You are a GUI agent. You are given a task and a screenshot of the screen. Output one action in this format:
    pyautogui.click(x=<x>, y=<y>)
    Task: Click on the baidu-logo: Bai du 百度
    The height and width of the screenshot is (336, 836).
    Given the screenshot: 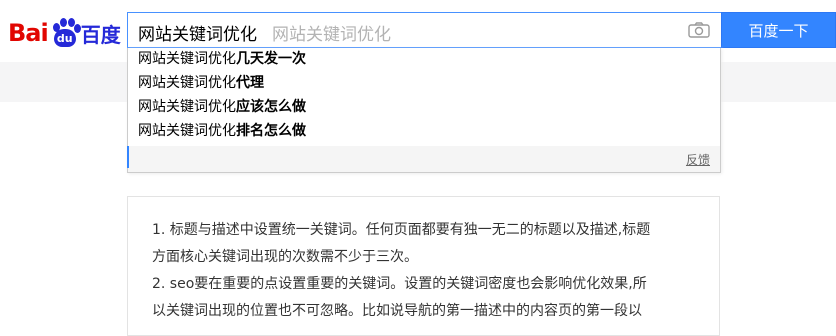 What is the action you would take?
    pyautogui.click(x=64, y=33)
    